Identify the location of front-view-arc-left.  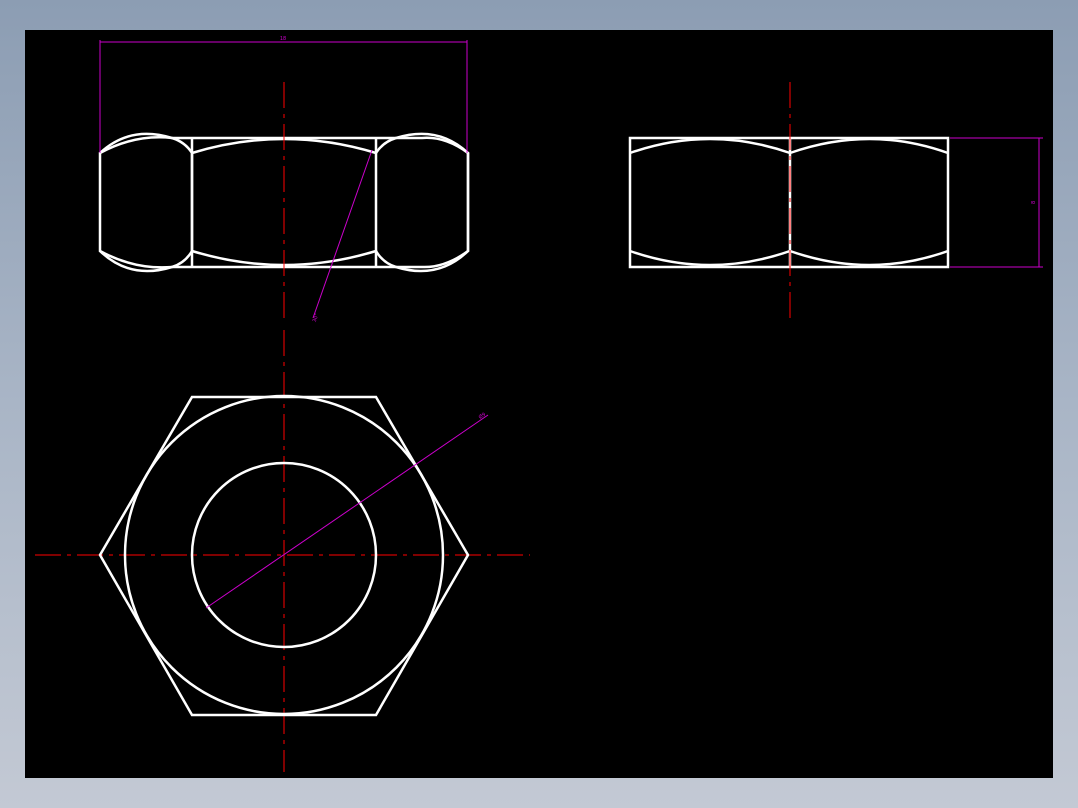
(146, 202).